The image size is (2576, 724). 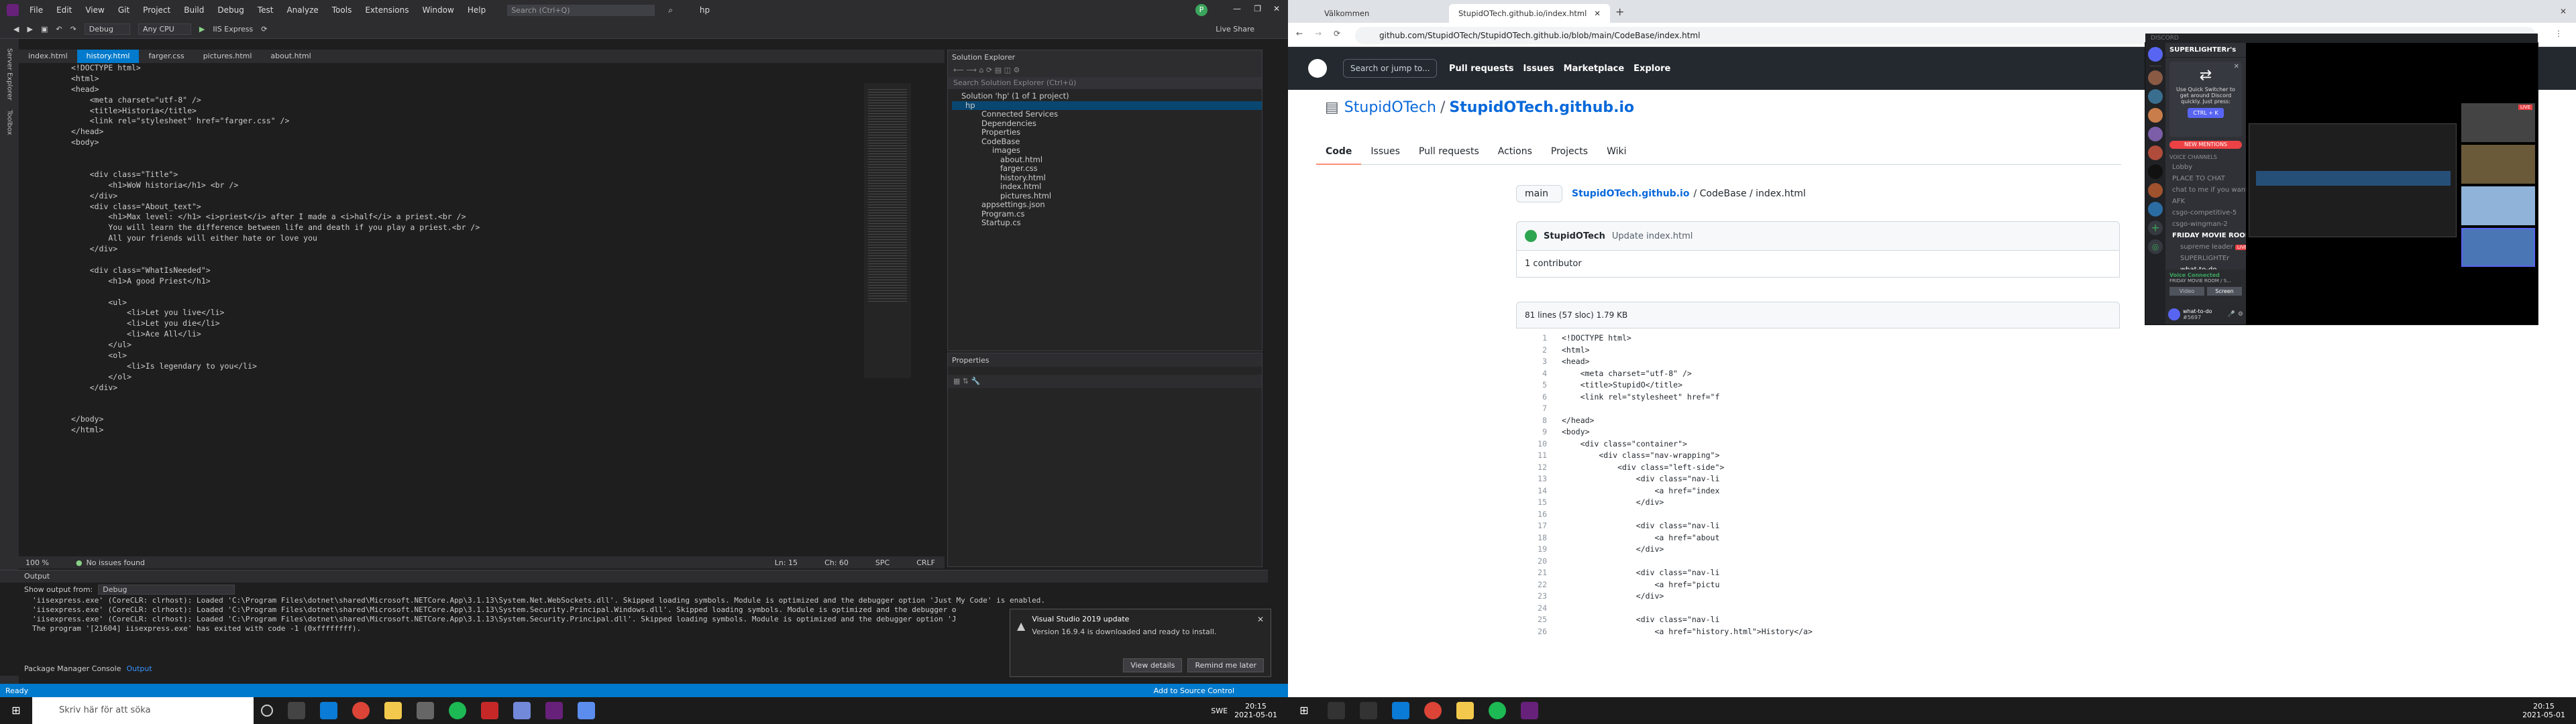 I want to click on code-line: <div class="Title">, so click(x=483, y=175).